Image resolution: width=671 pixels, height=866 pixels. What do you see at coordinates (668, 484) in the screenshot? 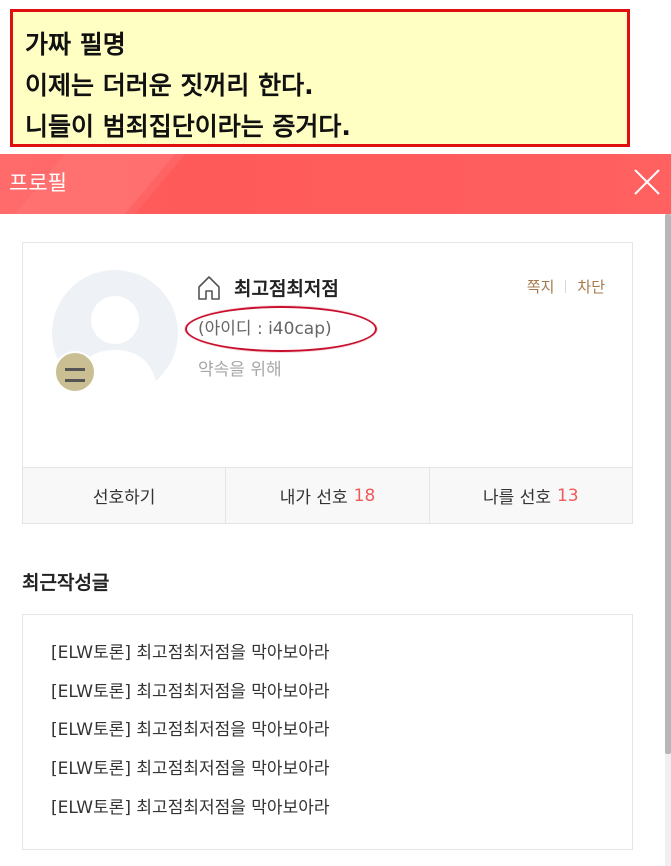
I see `scrollbar-thumb` at bounding box center [668, 484].